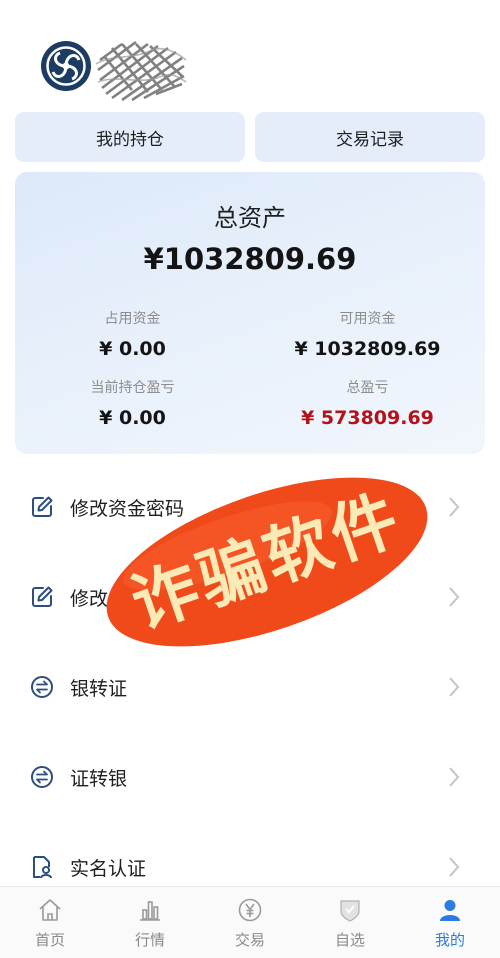 The image size is (500, 958). I want to click on menu-item-label: 银转证, so click(99, 689).